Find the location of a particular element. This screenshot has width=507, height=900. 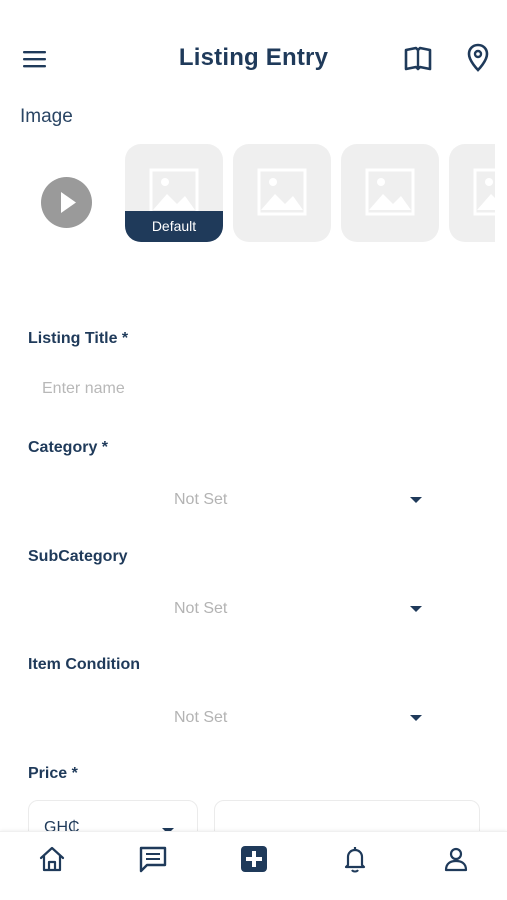

item-condition-value: Not Set is located at coordinates (201, 717).